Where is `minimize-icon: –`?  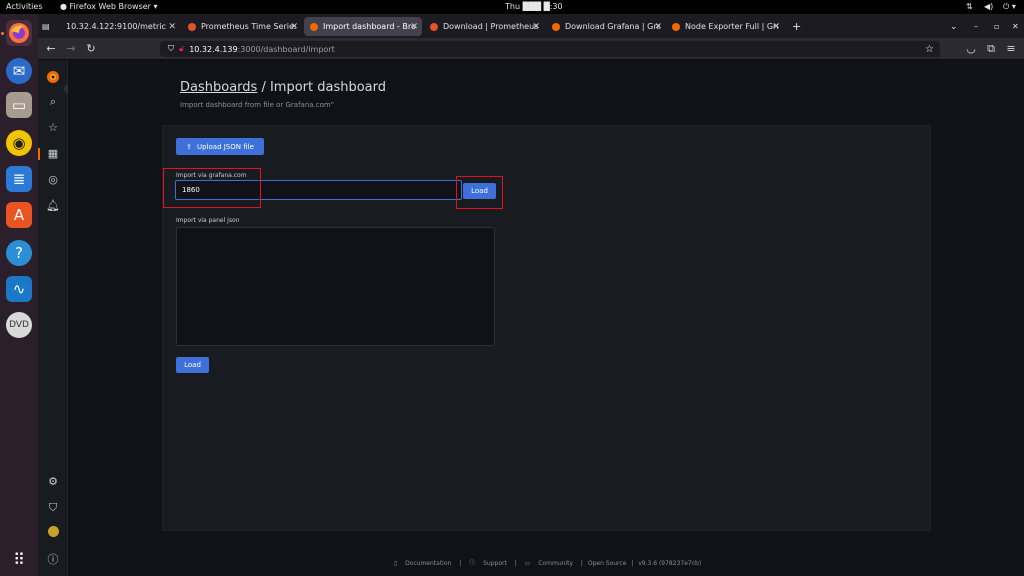
minimize-icon: – is located at coordinates (976, 26).